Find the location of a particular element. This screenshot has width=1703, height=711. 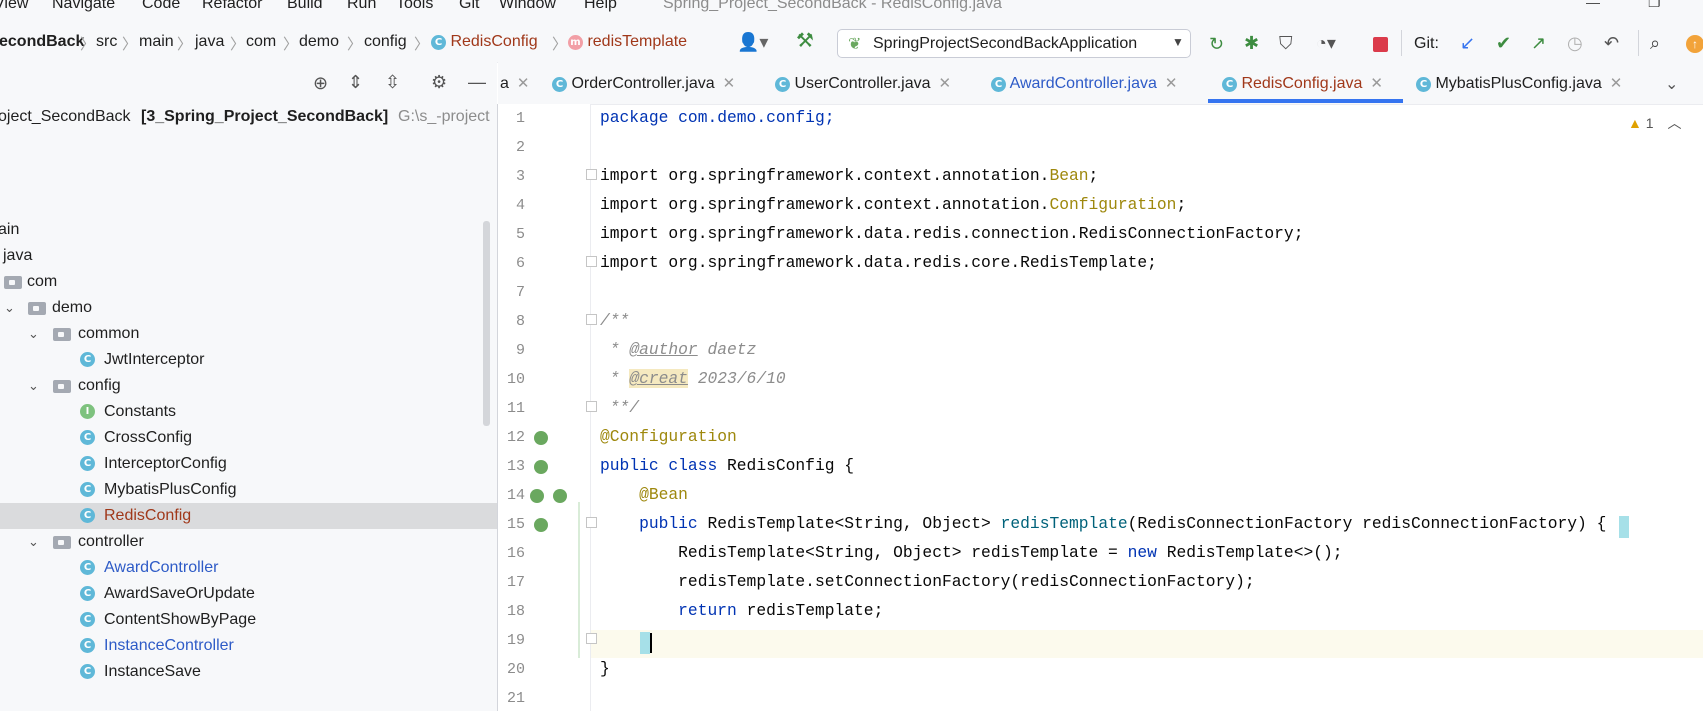

build-hammer-icon: ⚒ is located at coordinates (805, 41).